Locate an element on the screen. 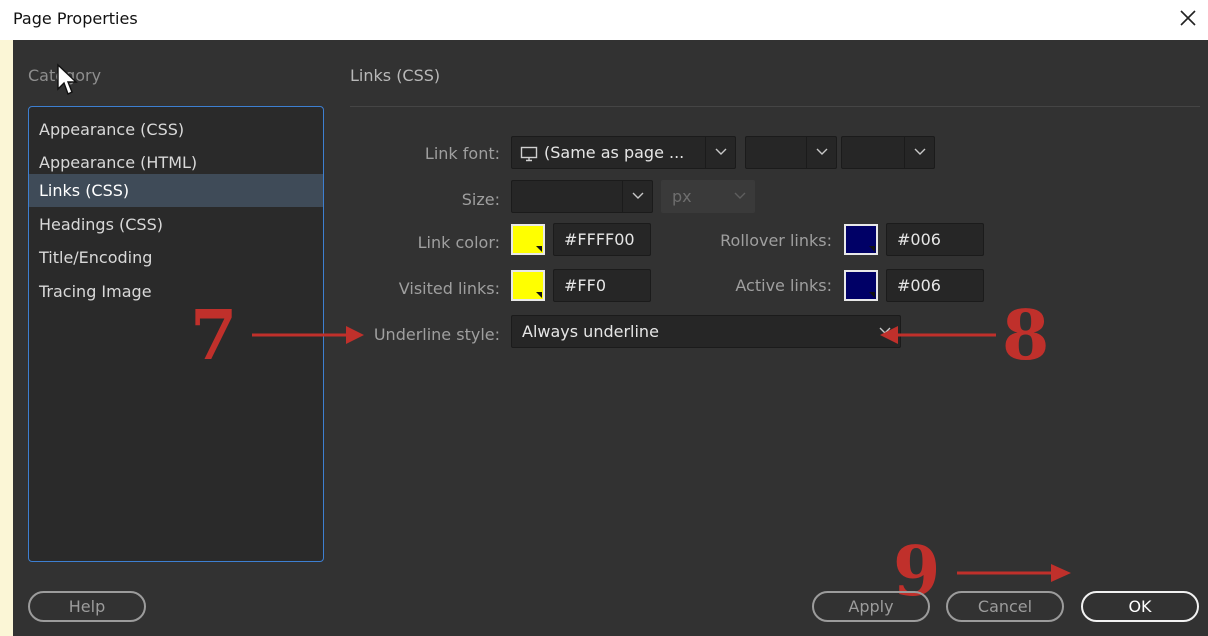  category-item-links-css: Links (CSS) is located at coordinates (176, 190).